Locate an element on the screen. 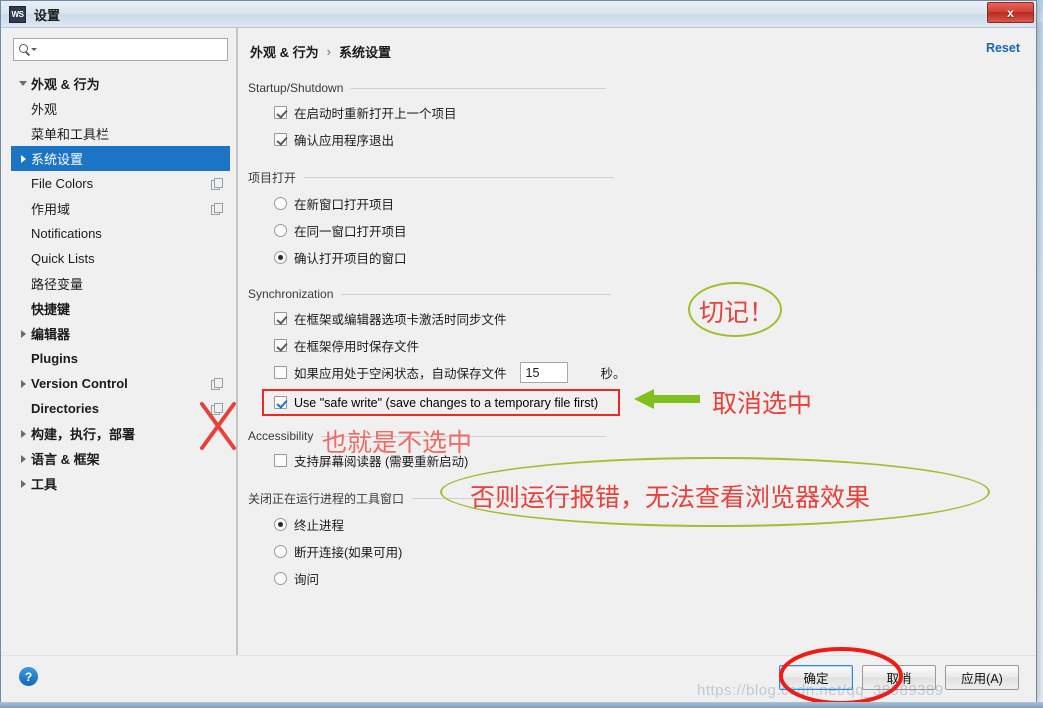  group-accessibility-header: Accessibility is located at coordinates (635, 436).